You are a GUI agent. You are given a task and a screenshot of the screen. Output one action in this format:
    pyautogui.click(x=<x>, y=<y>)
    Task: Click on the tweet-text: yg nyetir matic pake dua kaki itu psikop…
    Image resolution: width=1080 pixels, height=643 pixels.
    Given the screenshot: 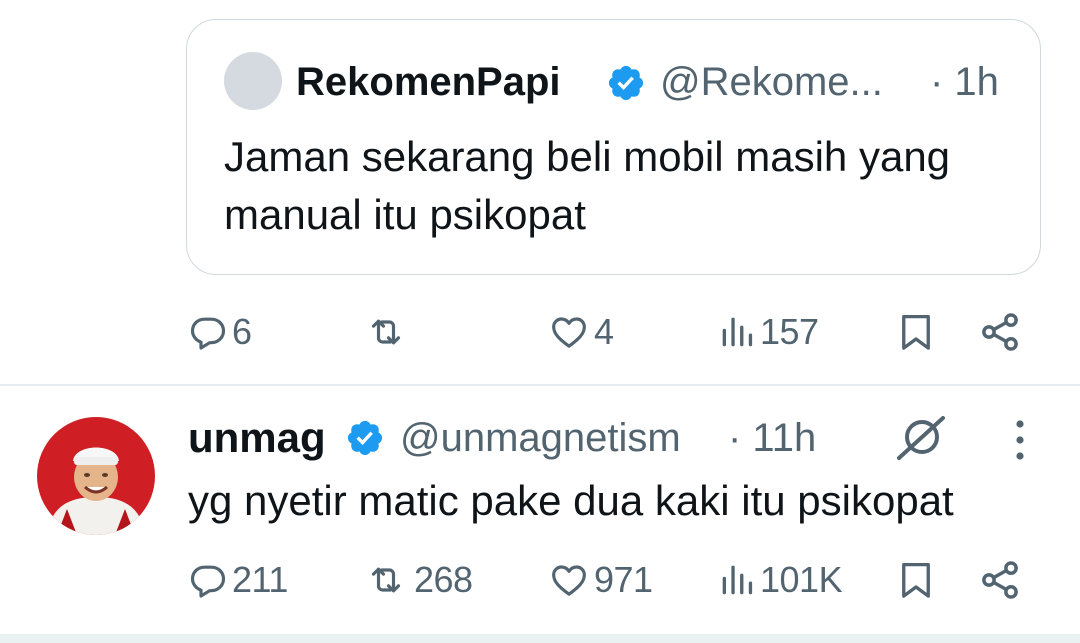 What is the action you would take?
    pyautogui.click(x=571, y=500)
    